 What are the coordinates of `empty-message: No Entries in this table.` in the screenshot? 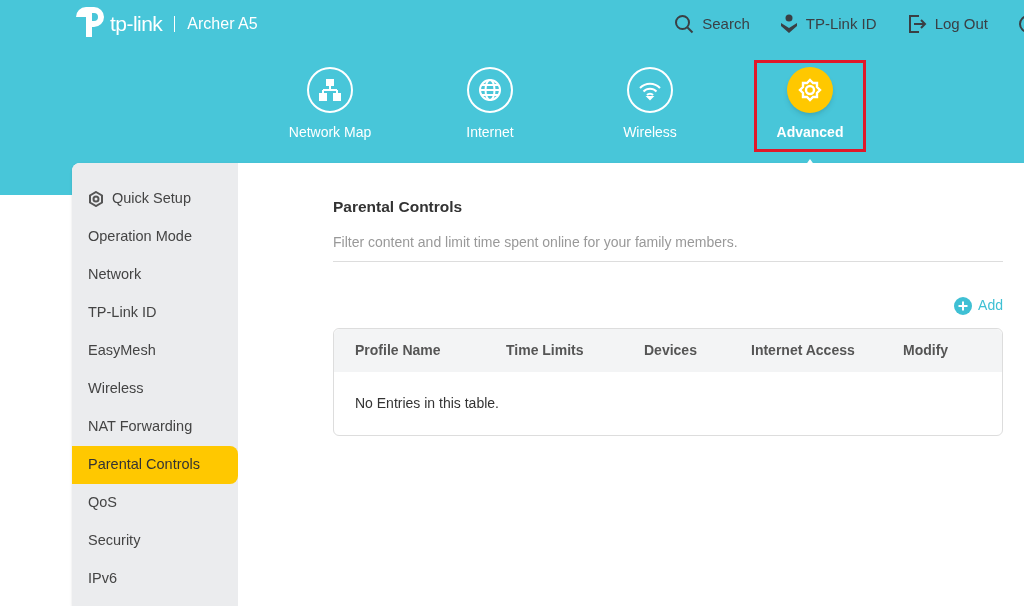 It's located at (427, 404).